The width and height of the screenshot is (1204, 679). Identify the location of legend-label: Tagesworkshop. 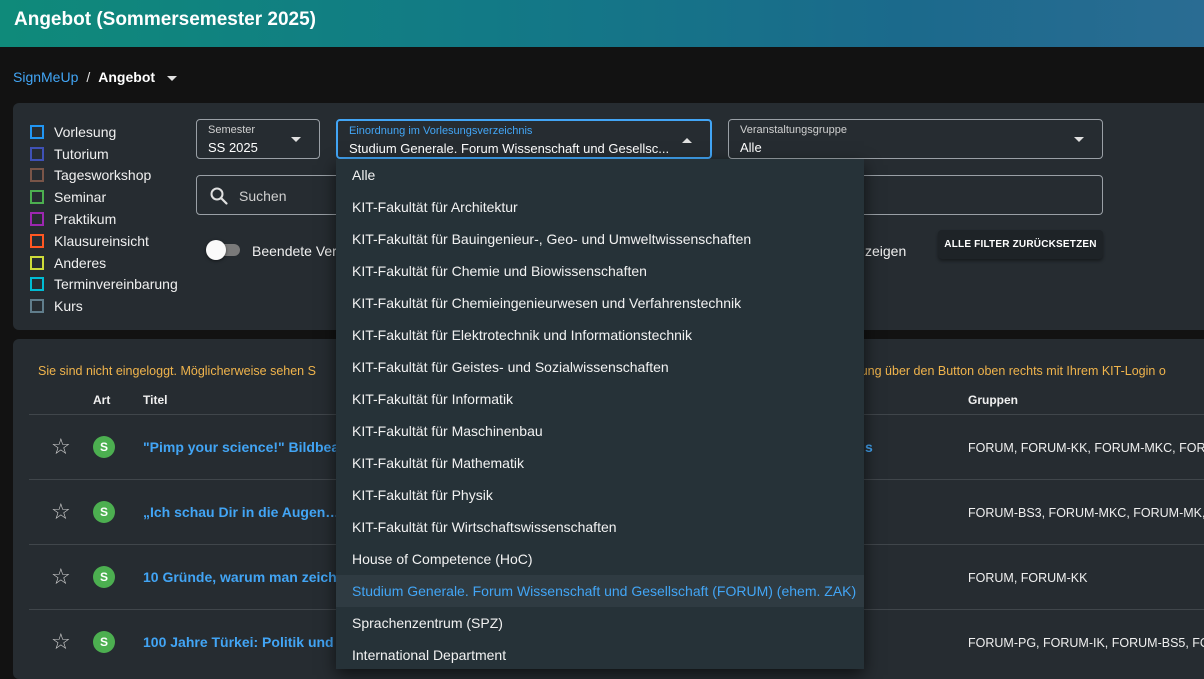
(103, 175).